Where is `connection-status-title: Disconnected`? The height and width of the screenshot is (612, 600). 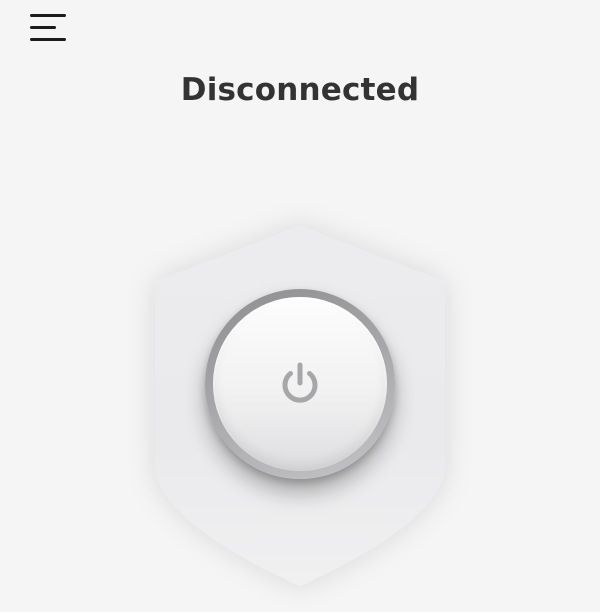 connection-status-title: Disconnected is located at coordinates (300, 90).